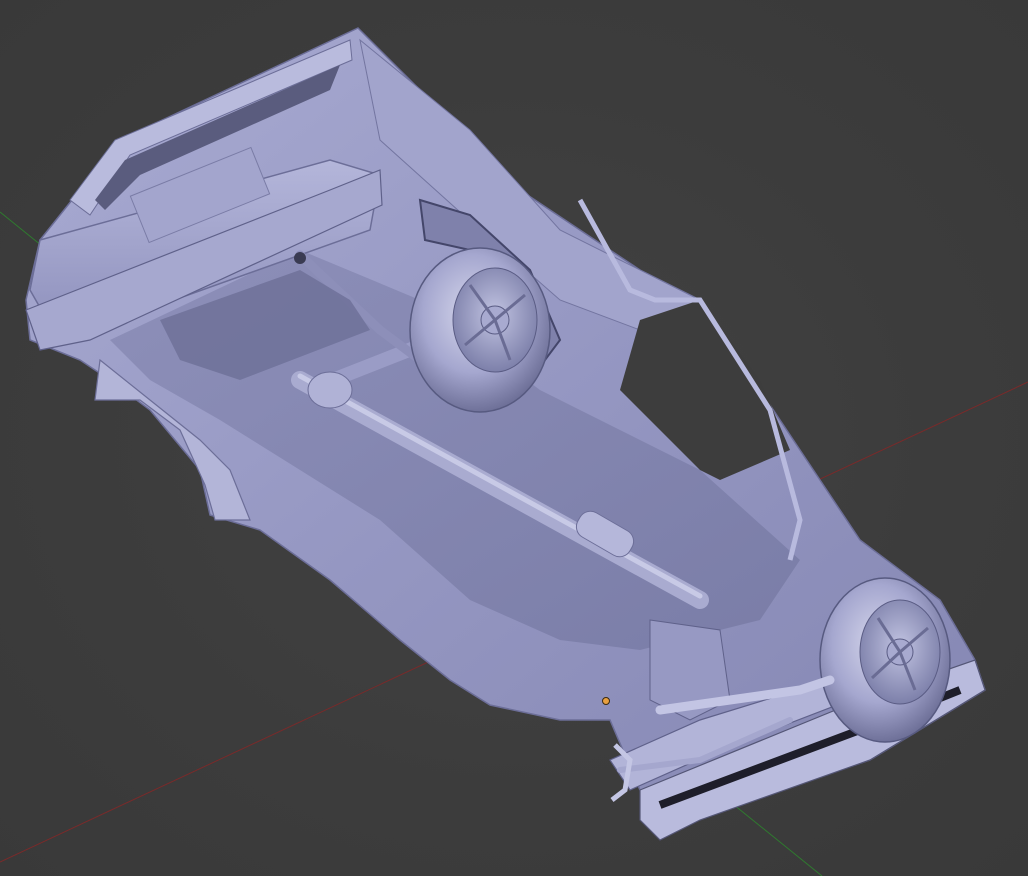  I want to click on differential, so click(330, 390).